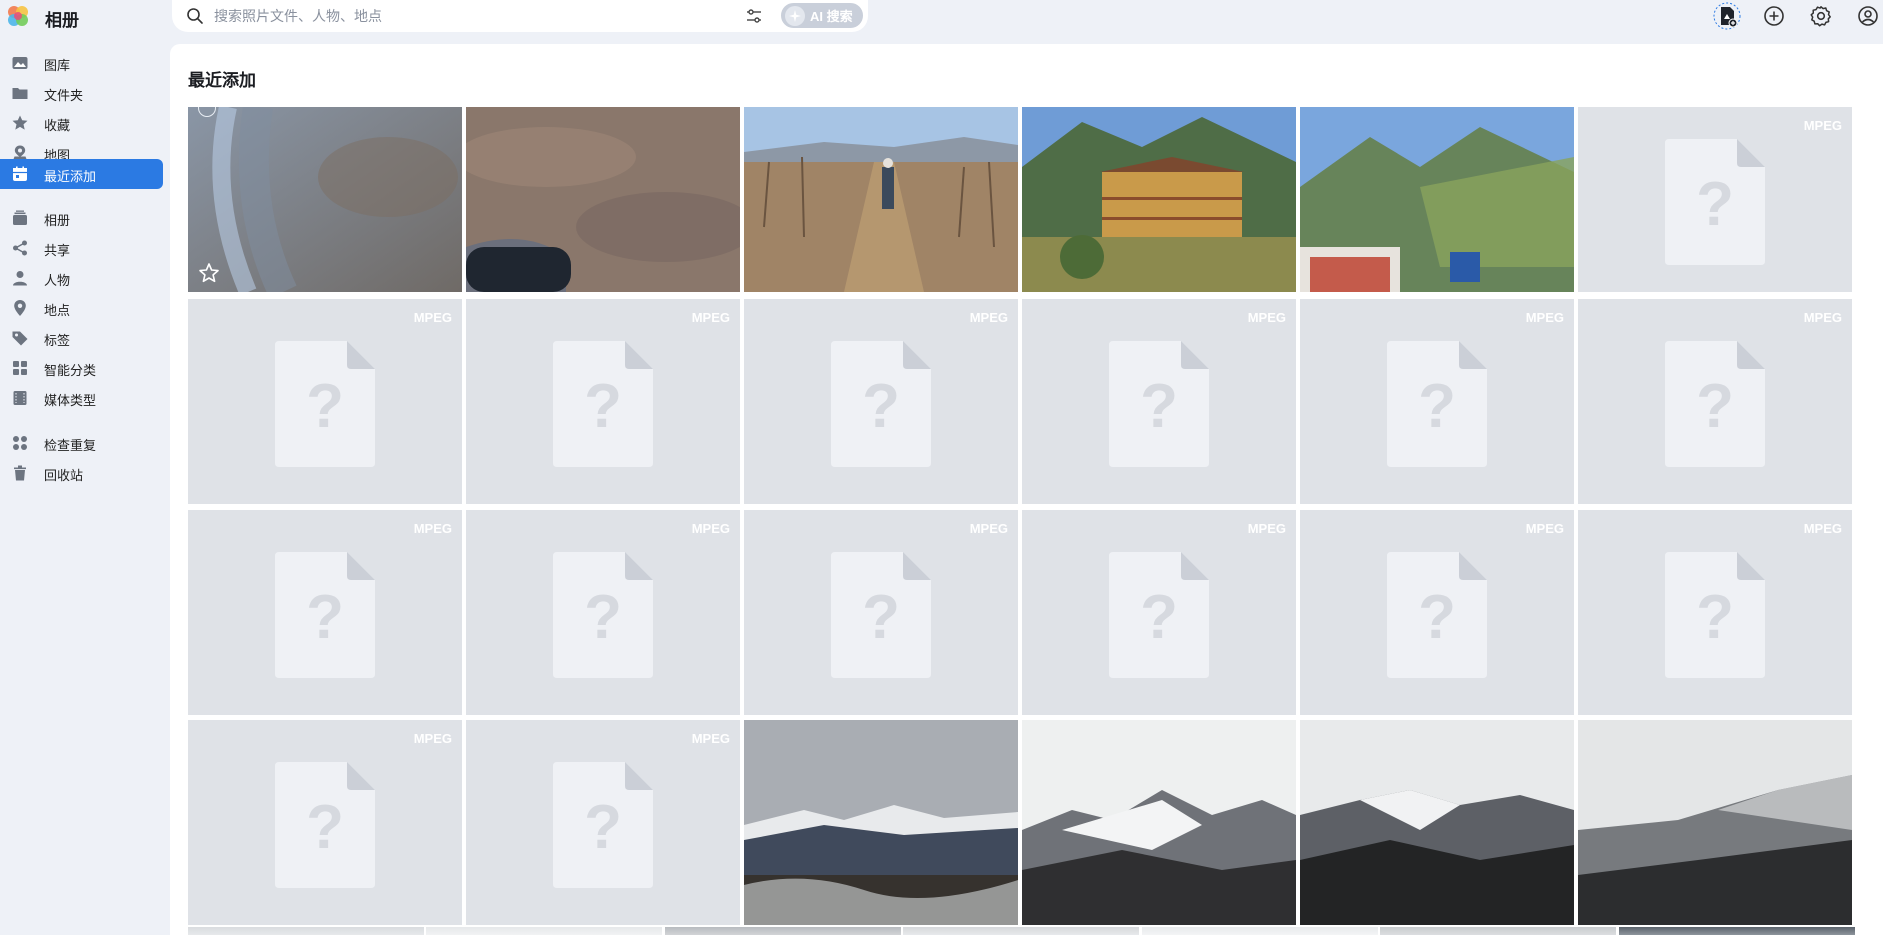  I want to click on account-icon, so click(1868, 16).